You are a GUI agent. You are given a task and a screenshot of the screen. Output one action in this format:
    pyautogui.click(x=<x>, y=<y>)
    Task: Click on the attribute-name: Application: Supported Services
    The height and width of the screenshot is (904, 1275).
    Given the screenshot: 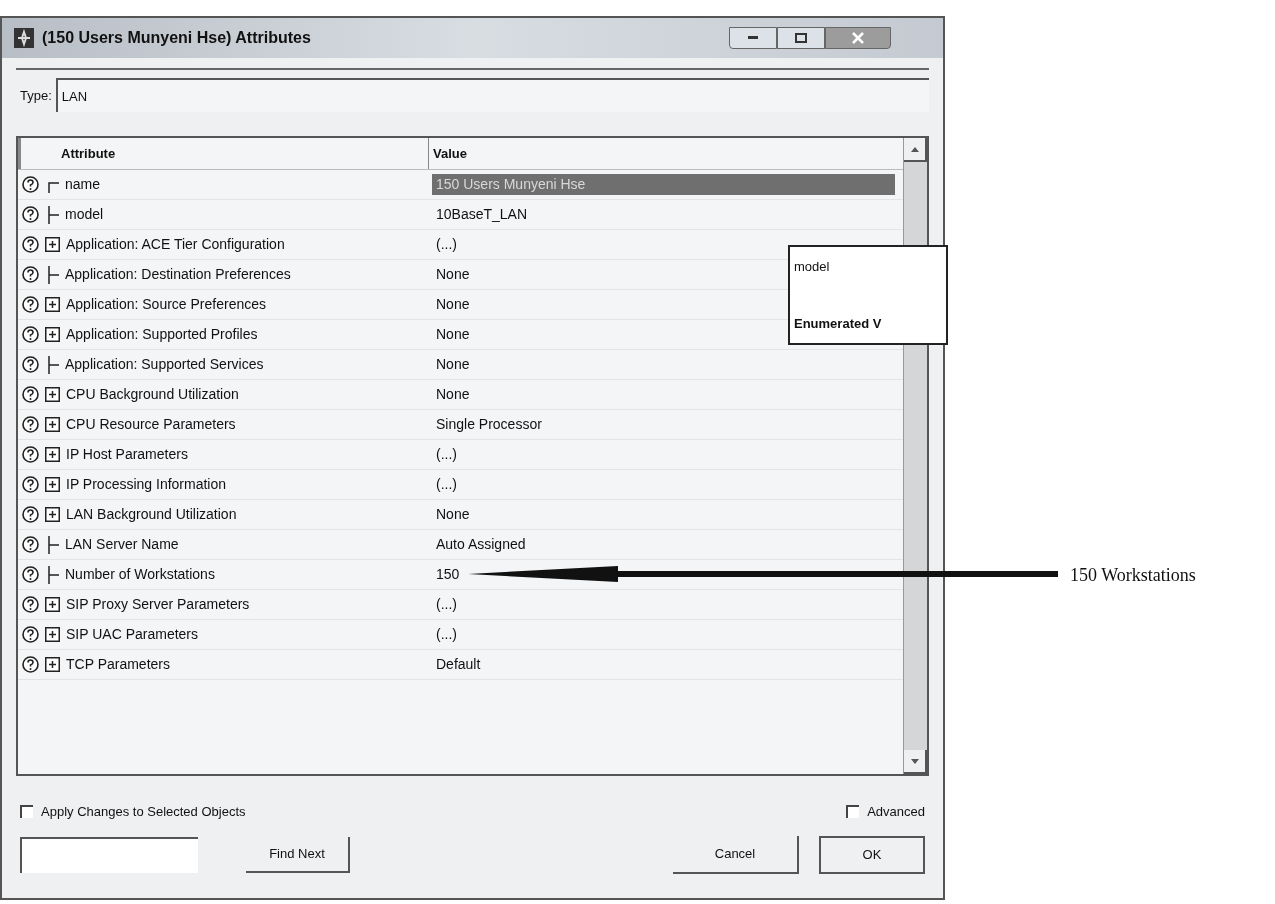 What is the action you would take?
    pyautogui.click(x=164, y=364)
    